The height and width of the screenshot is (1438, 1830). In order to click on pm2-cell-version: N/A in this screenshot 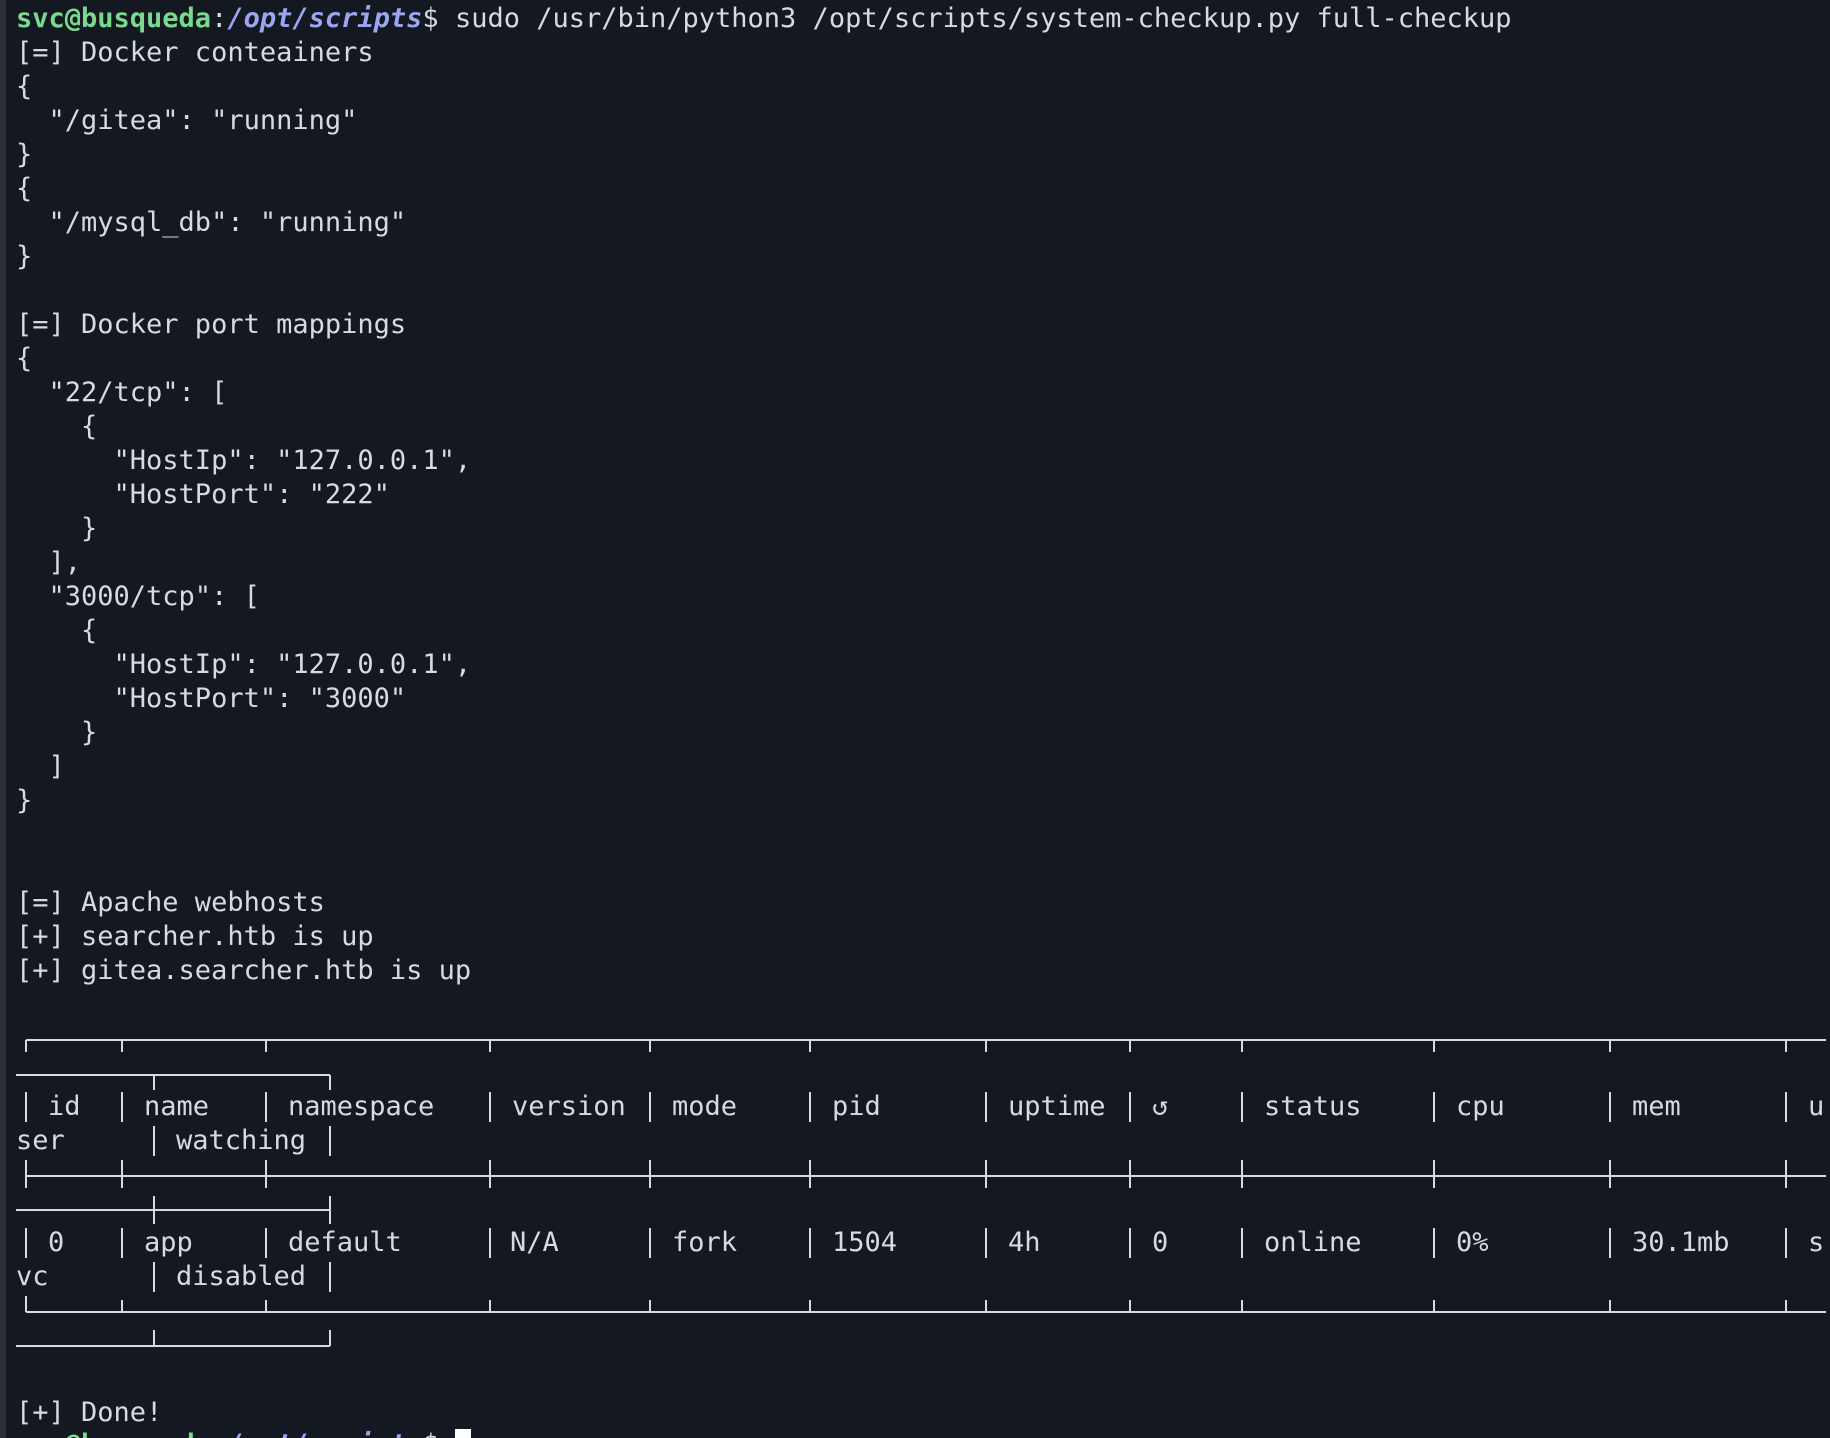, I will do `click(534, 1242)`.